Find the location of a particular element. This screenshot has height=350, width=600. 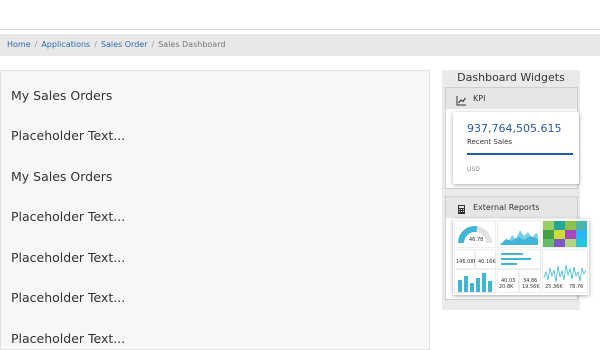

report-number: 25.36K is located at coordinates (554, 287).